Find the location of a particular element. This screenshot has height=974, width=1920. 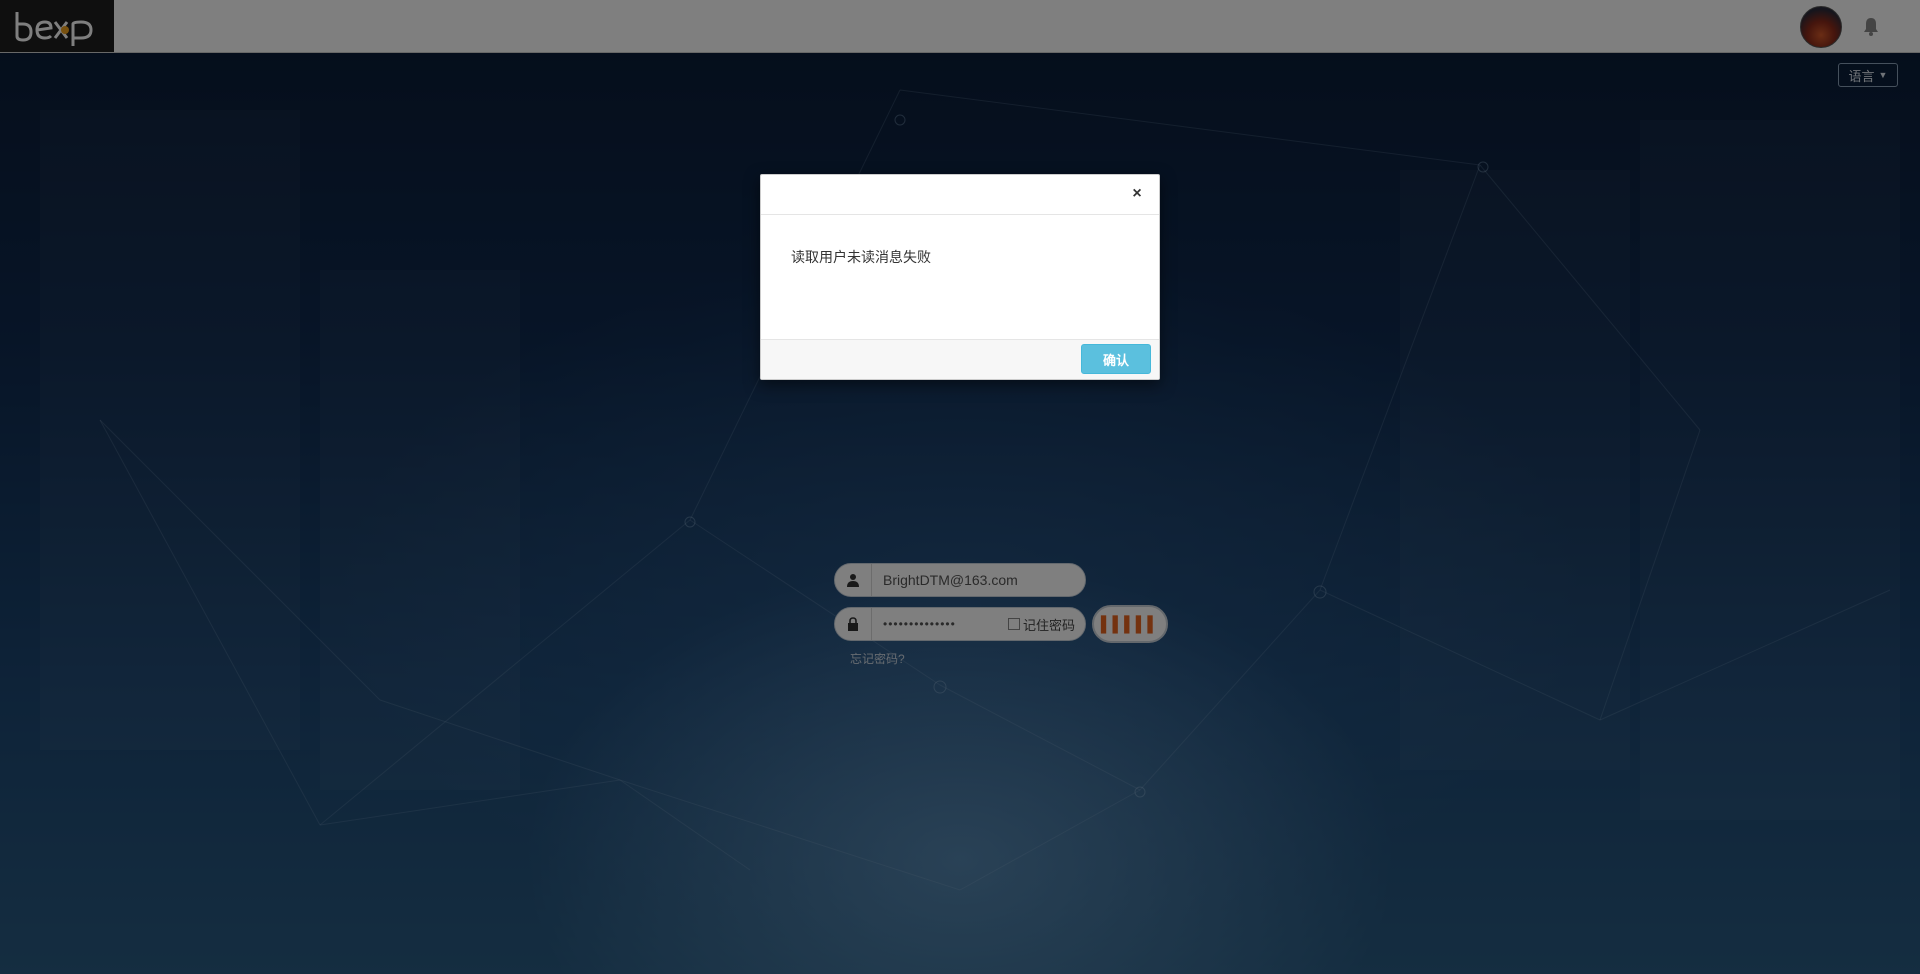

dialog-header: × is located at coordinates (960, 195).